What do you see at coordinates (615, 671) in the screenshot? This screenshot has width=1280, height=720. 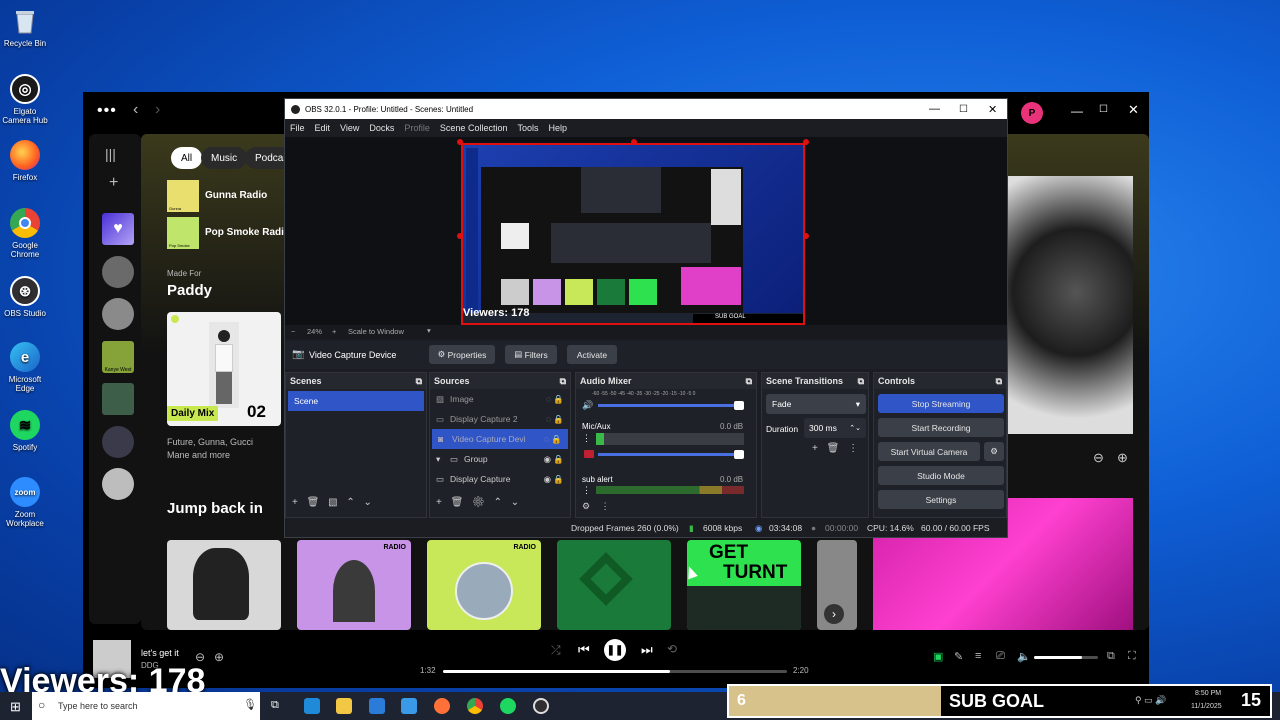 I see `progress-bar` at bounding box center [615, 671].